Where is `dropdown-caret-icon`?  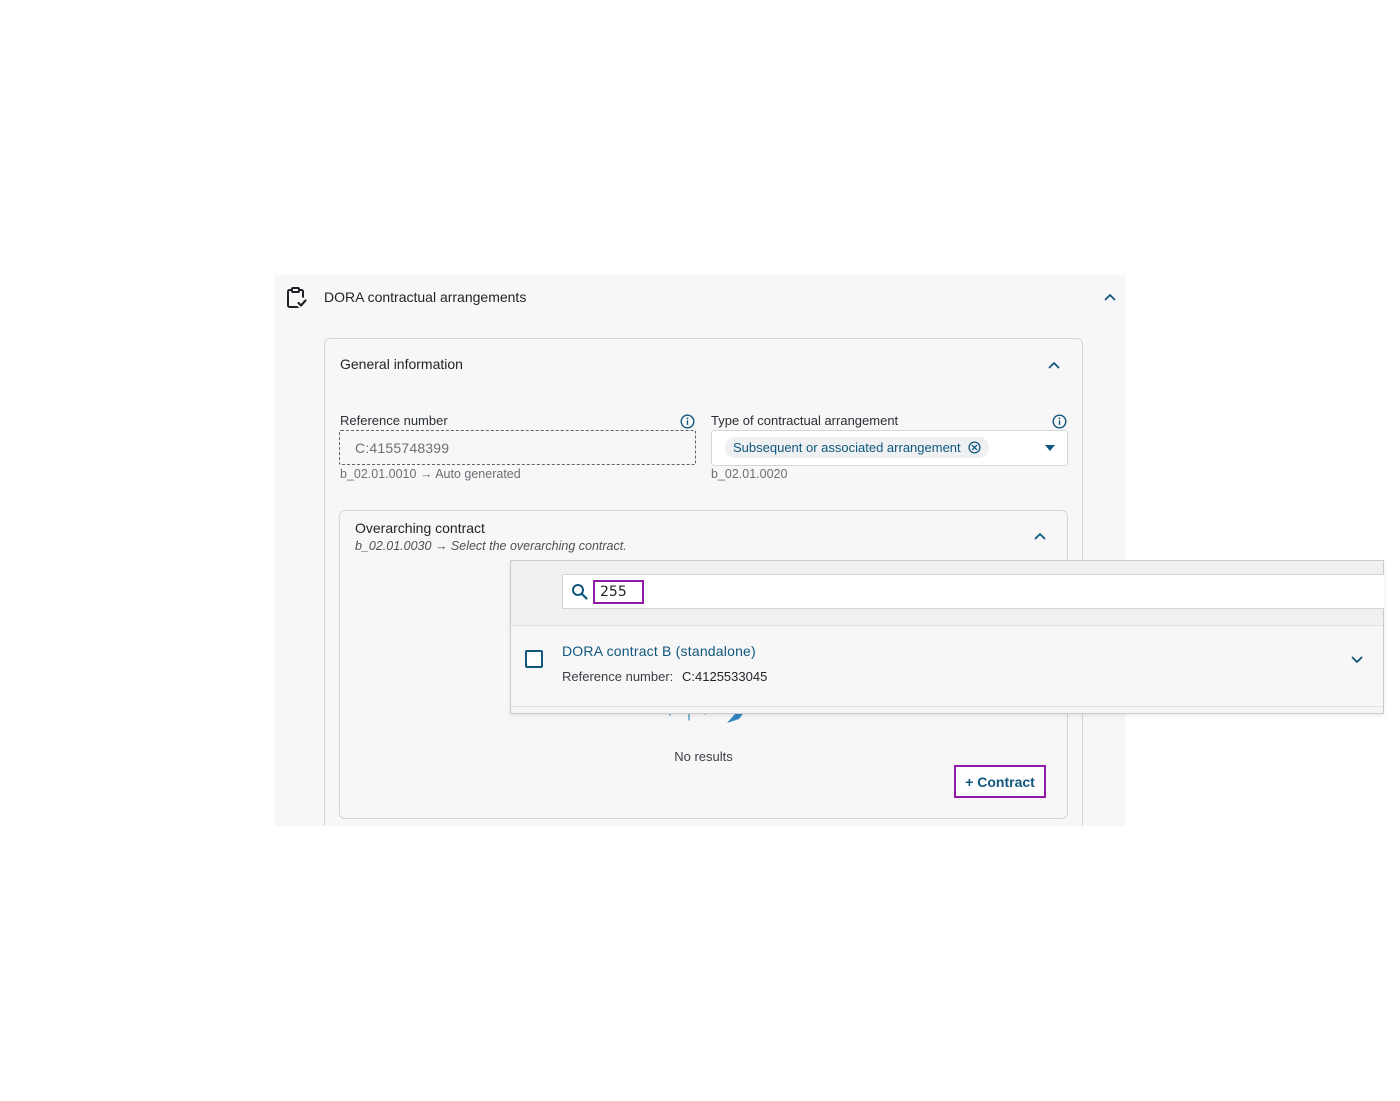 dropdown-caret-icon is located at coordinates (1050, 448).